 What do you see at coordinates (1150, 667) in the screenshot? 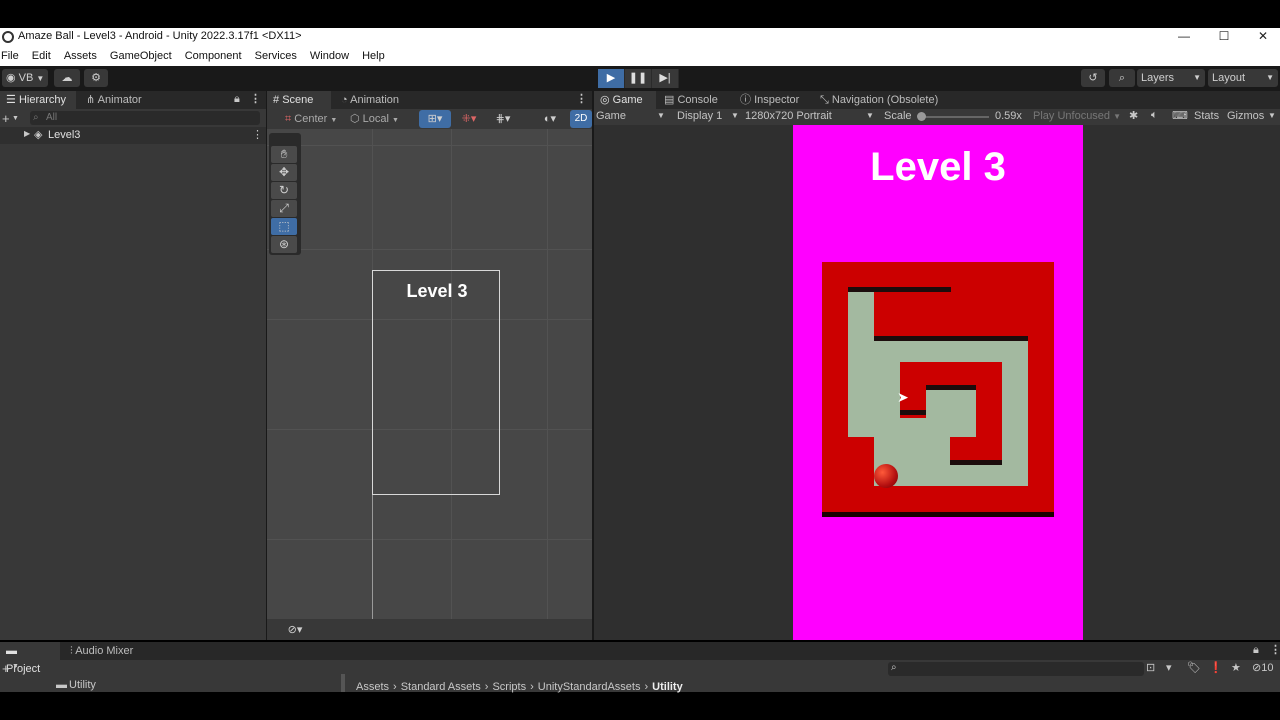
I see `search-by-type-icon: ⊡` at bounding box center [1150, 667].